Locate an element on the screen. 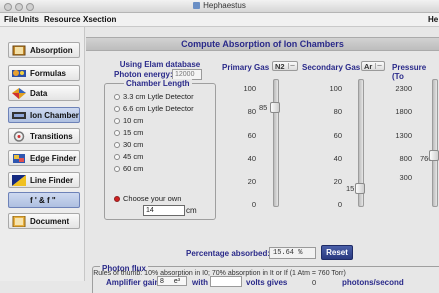 This screenshot has width=439, height=293. window-title: Hephaestus is located at coordinates (224, 5).